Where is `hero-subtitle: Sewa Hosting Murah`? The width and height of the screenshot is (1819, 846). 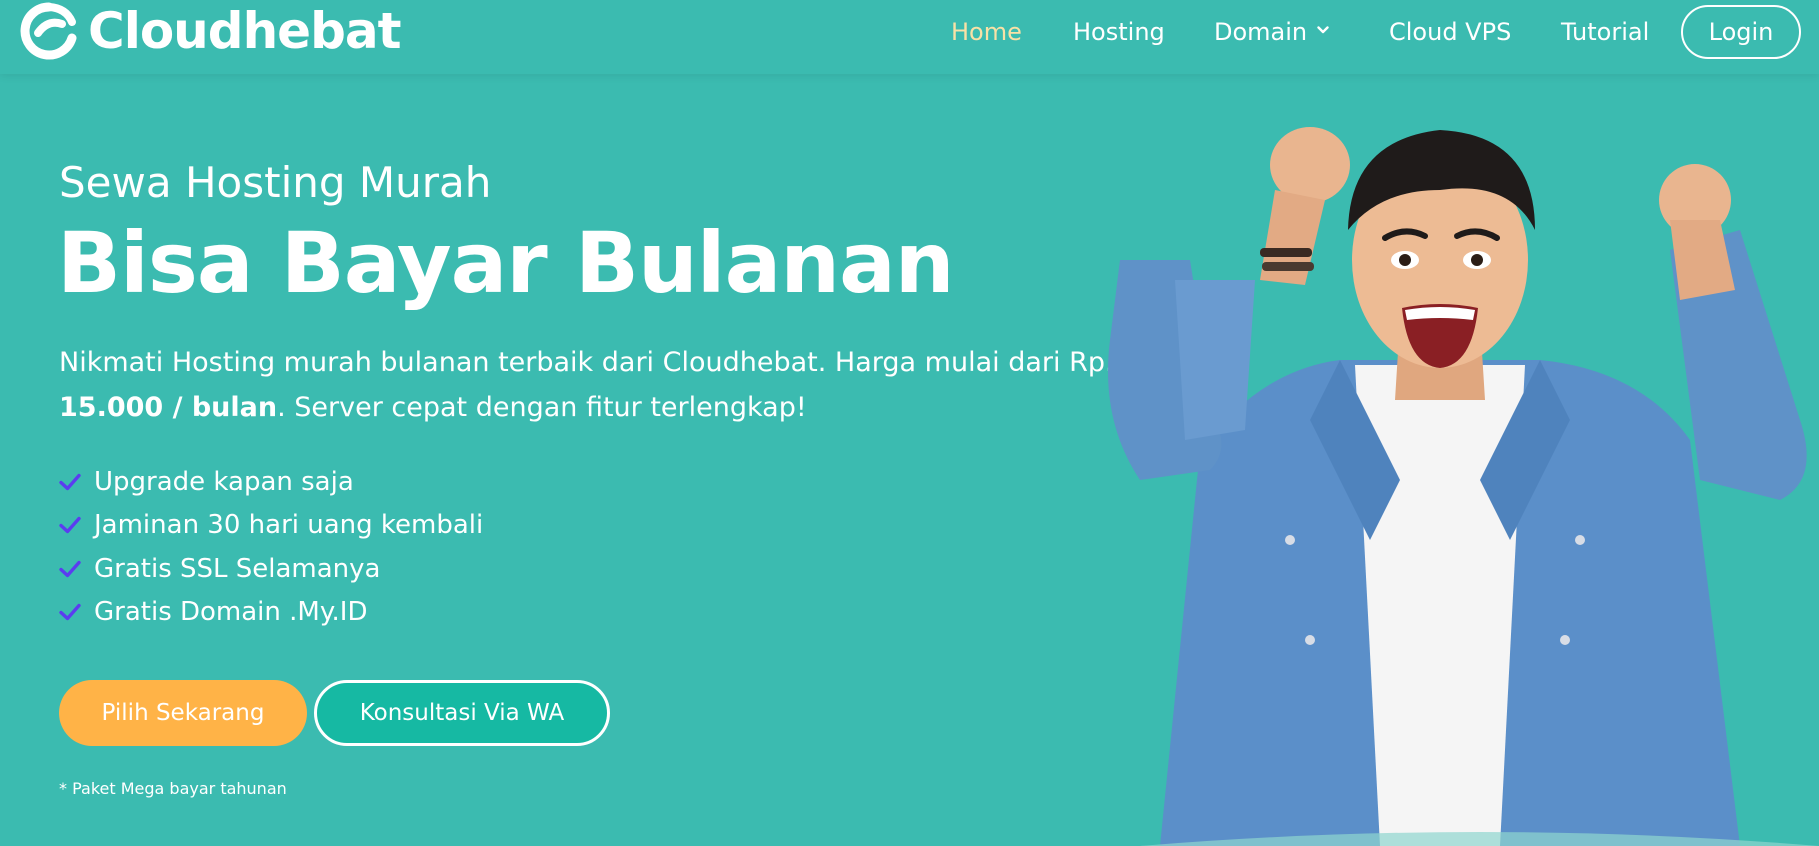 hero-subtitle: Sewa Hosting Murah is located at coordinates (275, 182).